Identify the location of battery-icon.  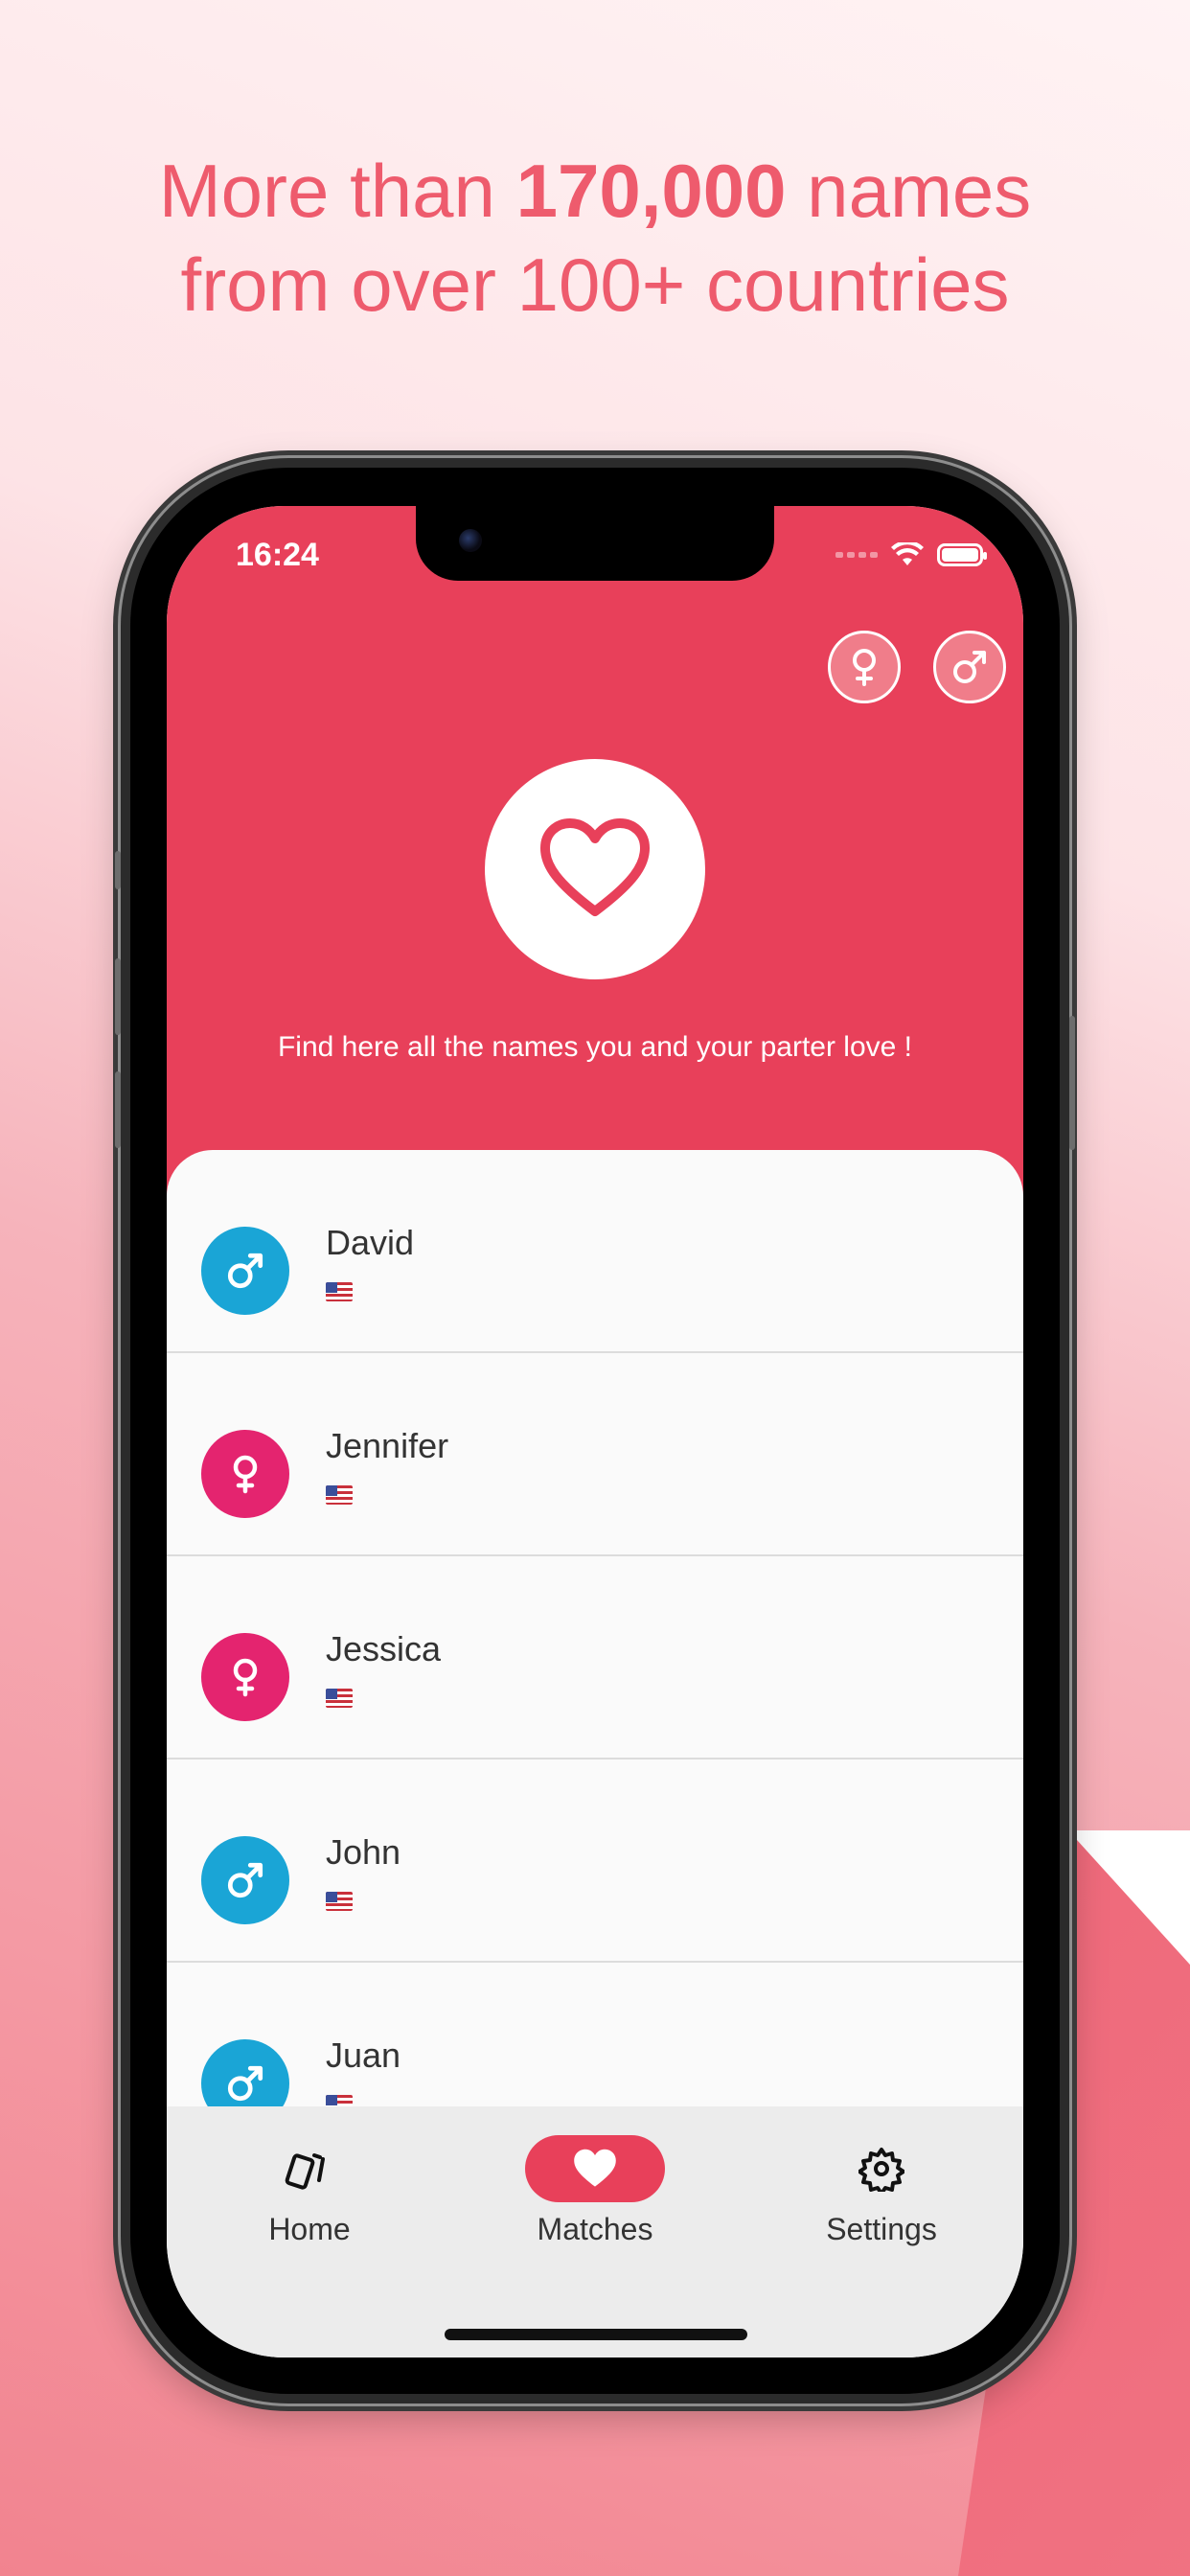
(962, 554).